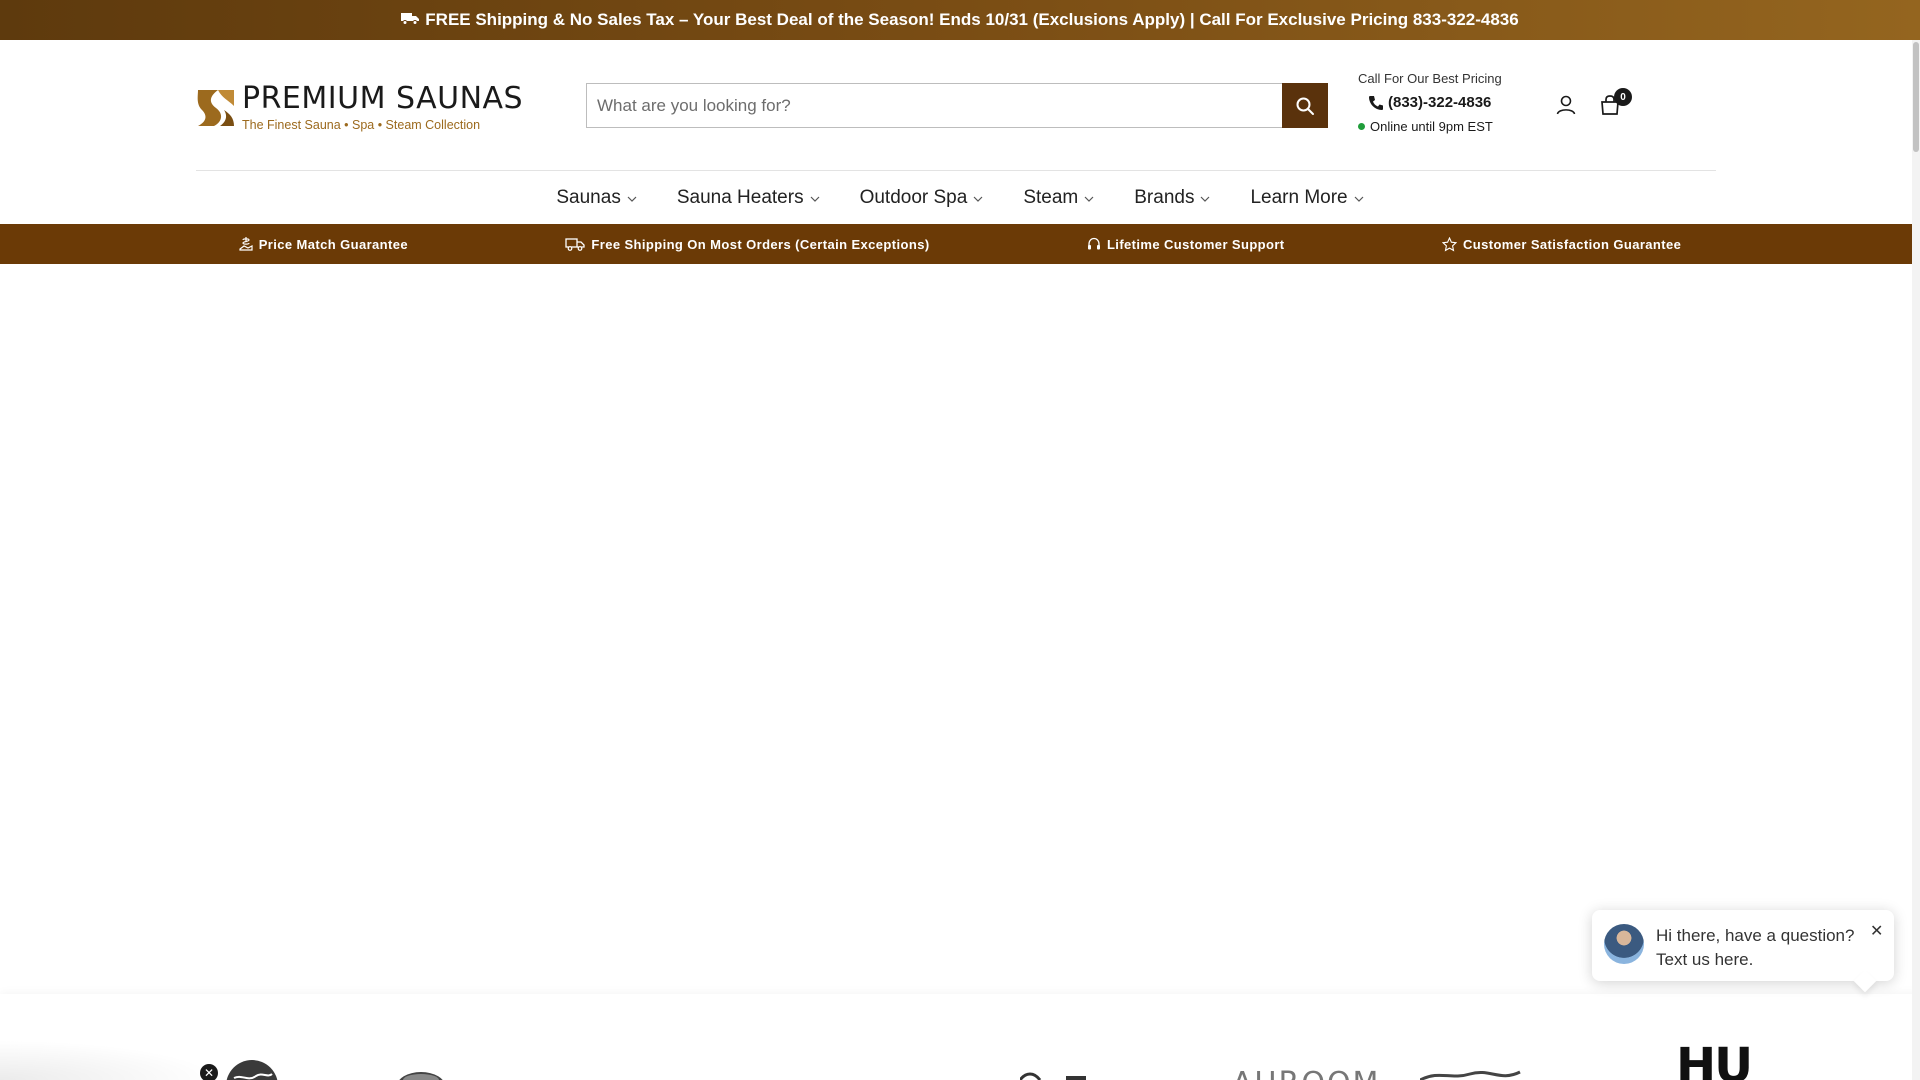 The height and width of the screenshot is (1080, 1920). I want to click on online-status-text: Online until 9pm EST, so click(1431, 126).